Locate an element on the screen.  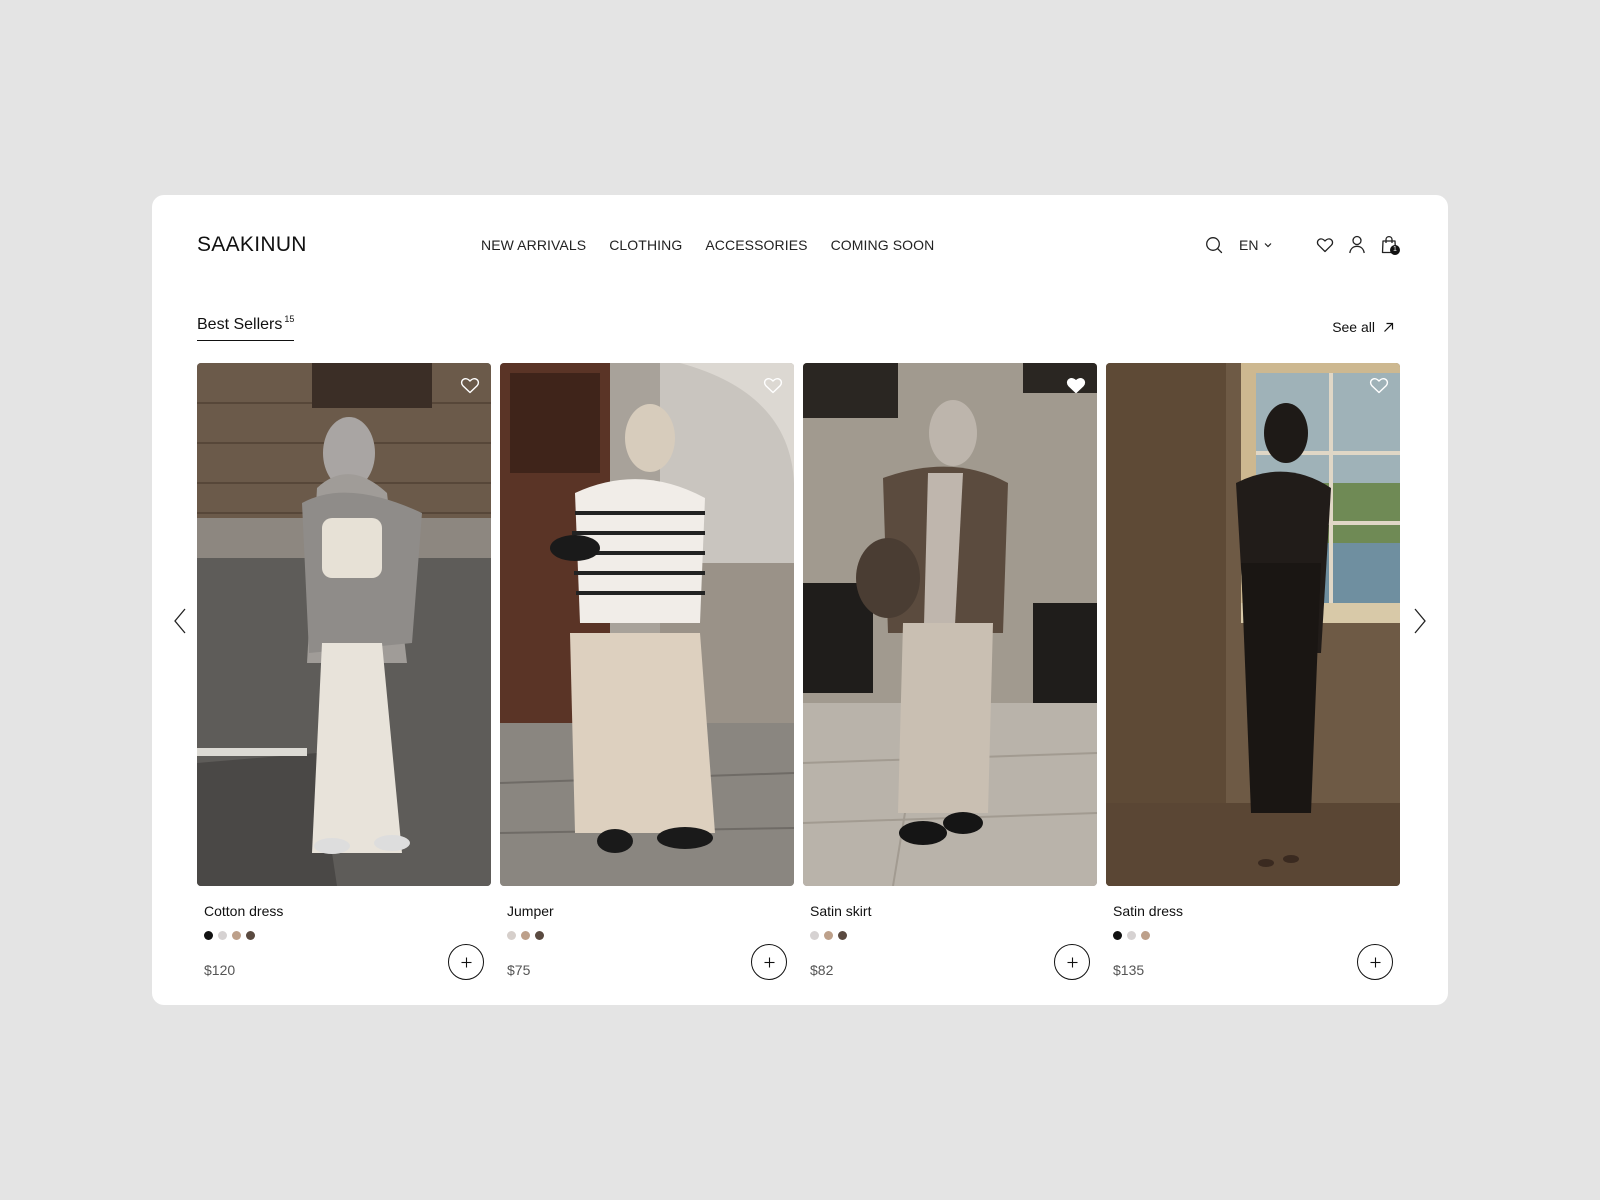
nav-accessories: ACCESSORIES is located at coordinates (756, 245).